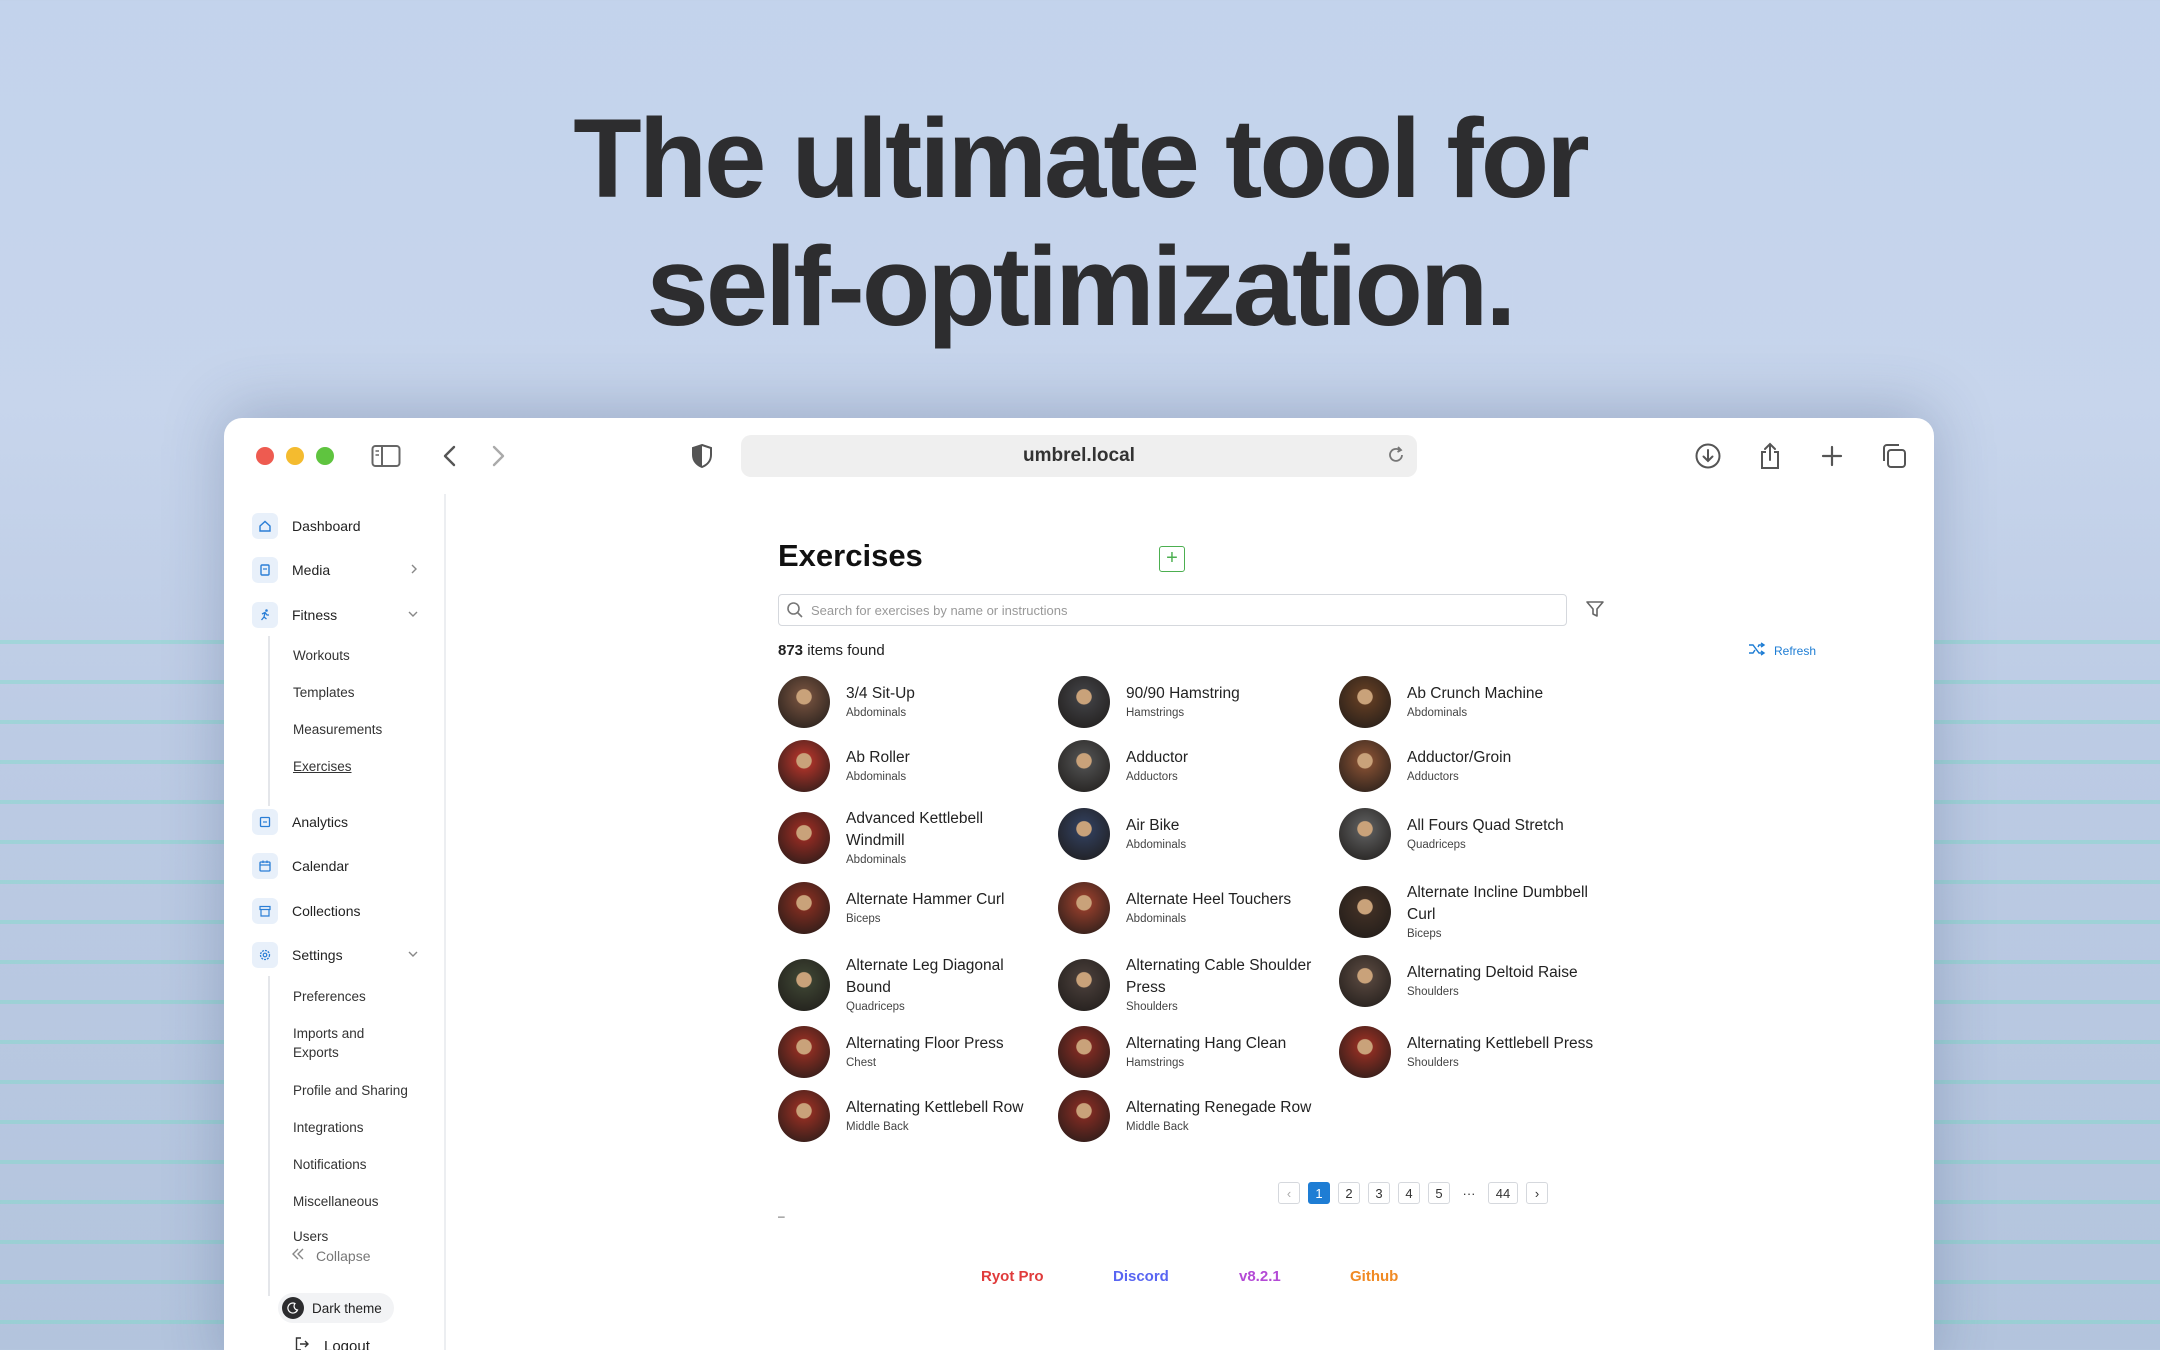  I want to click on page-button: 2, so click(1349, 1193).